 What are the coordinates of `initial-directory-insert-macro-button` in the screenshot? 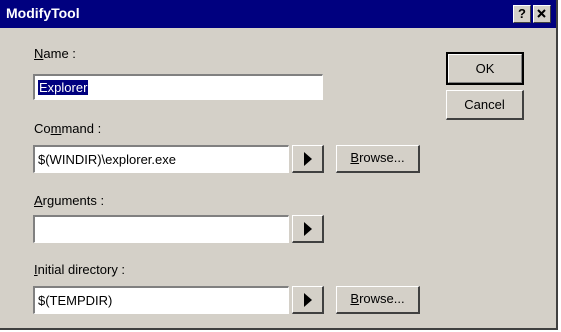 It's located at (308, 300).